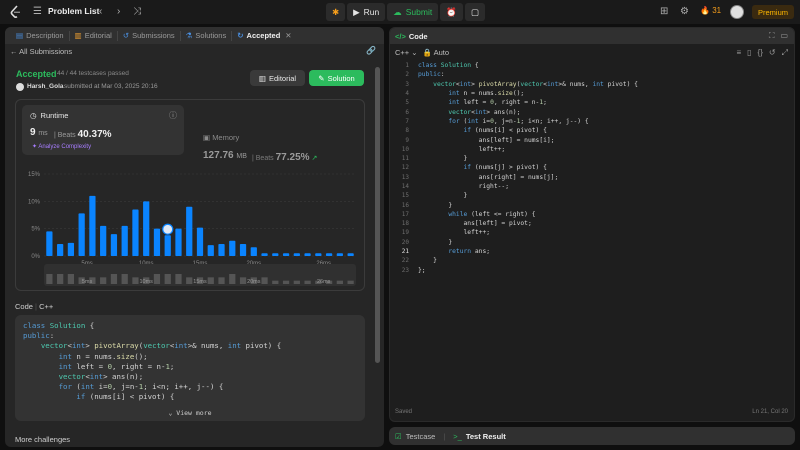 The width and height of the screenshot is (800, 450). What do you see at coordinates (427, 261) in the screenshot?
I see `line-code: }` at bounding box center [427, 261].